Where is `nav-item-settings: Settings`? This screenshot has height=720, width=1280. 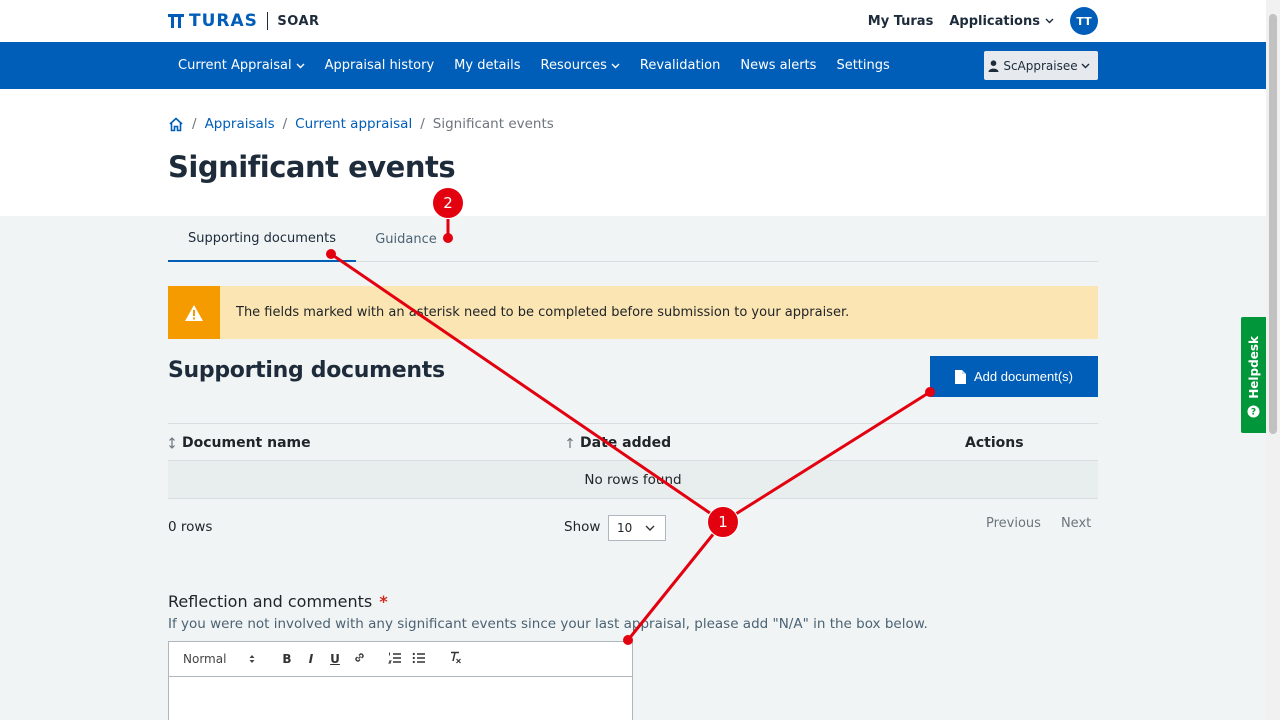
nav-item-settings: Settings is located at coordinates (862, 65).